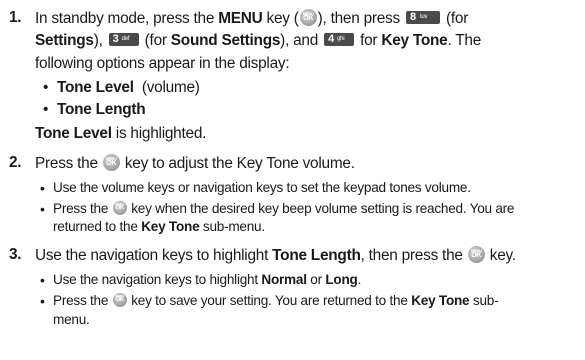 The height and width of the screenshot is (360, 585). I want to click on key-4-icon: 4 ghi, so click(339, 39).